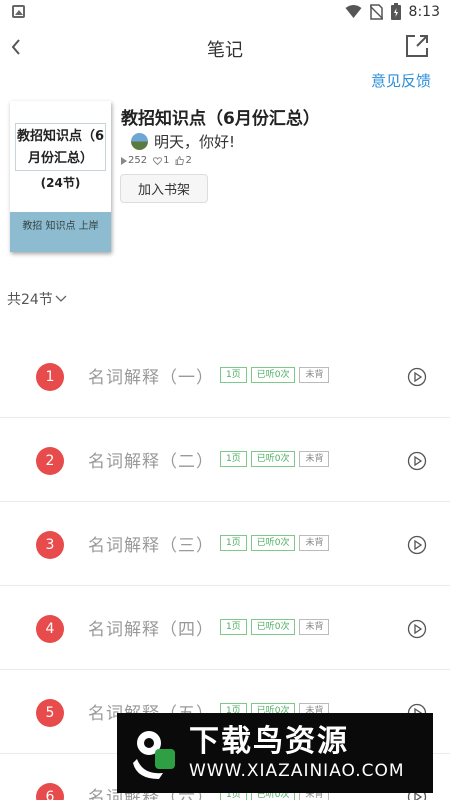 The width and height of the screenshot is (450, 800). I want to click on book-stats: 252 1 2, so click(156, 160).